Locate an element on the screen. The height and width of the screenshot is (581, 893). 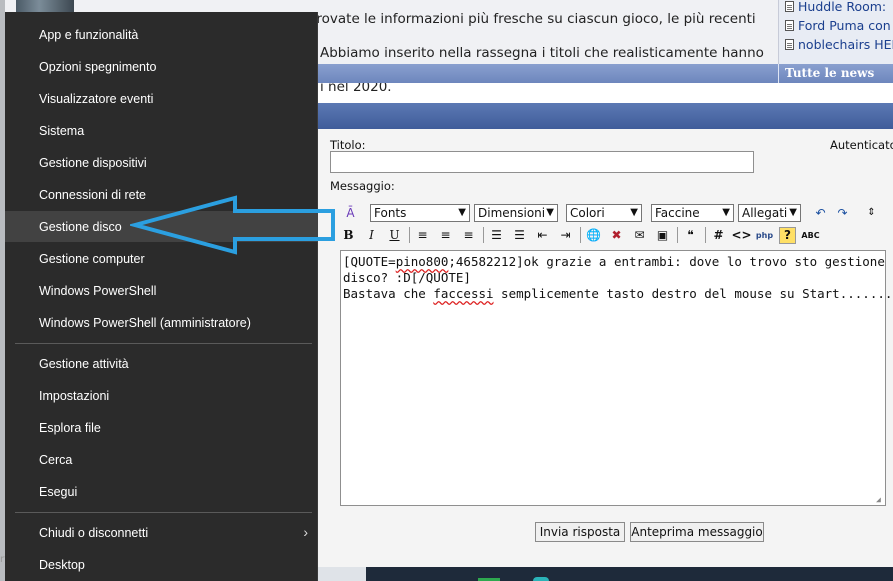
menu-item-apps-features: App e funzionalità is located at coordinates (161, 34).